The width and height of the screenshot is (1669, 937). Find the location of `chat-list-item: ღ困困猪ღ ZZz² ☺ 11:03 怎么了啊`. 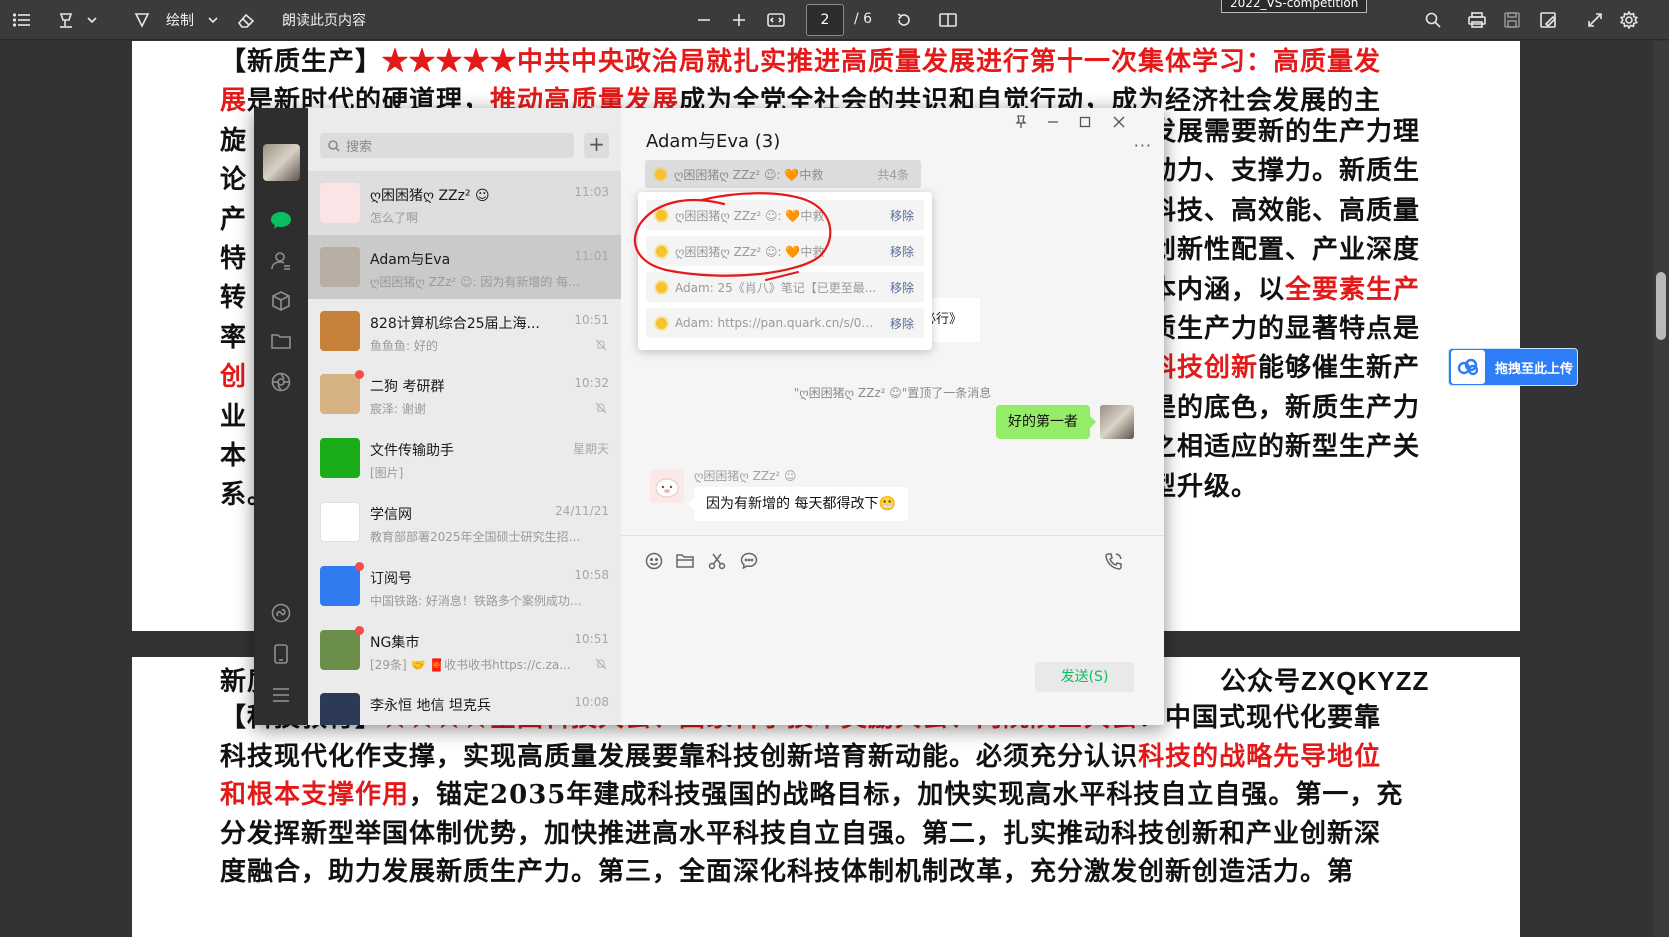

chat-list-item: ღ困困猪ღ ZZz² ☺ 11:03 怎么了啊 is located at coordinates (464, 203).